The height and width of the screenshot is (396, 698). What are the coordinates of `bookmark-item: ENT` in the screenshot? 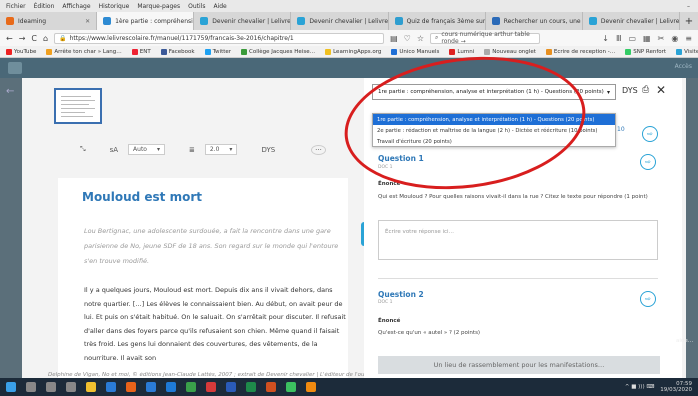 It's located at (141, 51).